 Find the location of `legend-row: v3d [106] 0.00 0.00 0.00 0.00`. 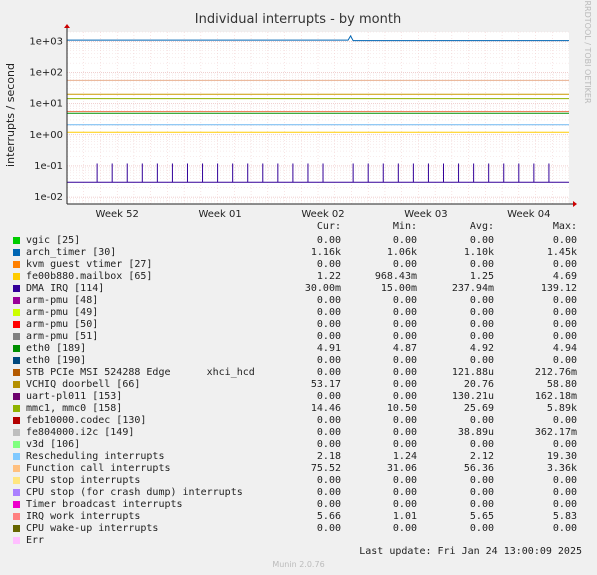

legend-row: v3d [106] 0.00 0.00 0.00 0.00 is located at coordinates (298, 445).